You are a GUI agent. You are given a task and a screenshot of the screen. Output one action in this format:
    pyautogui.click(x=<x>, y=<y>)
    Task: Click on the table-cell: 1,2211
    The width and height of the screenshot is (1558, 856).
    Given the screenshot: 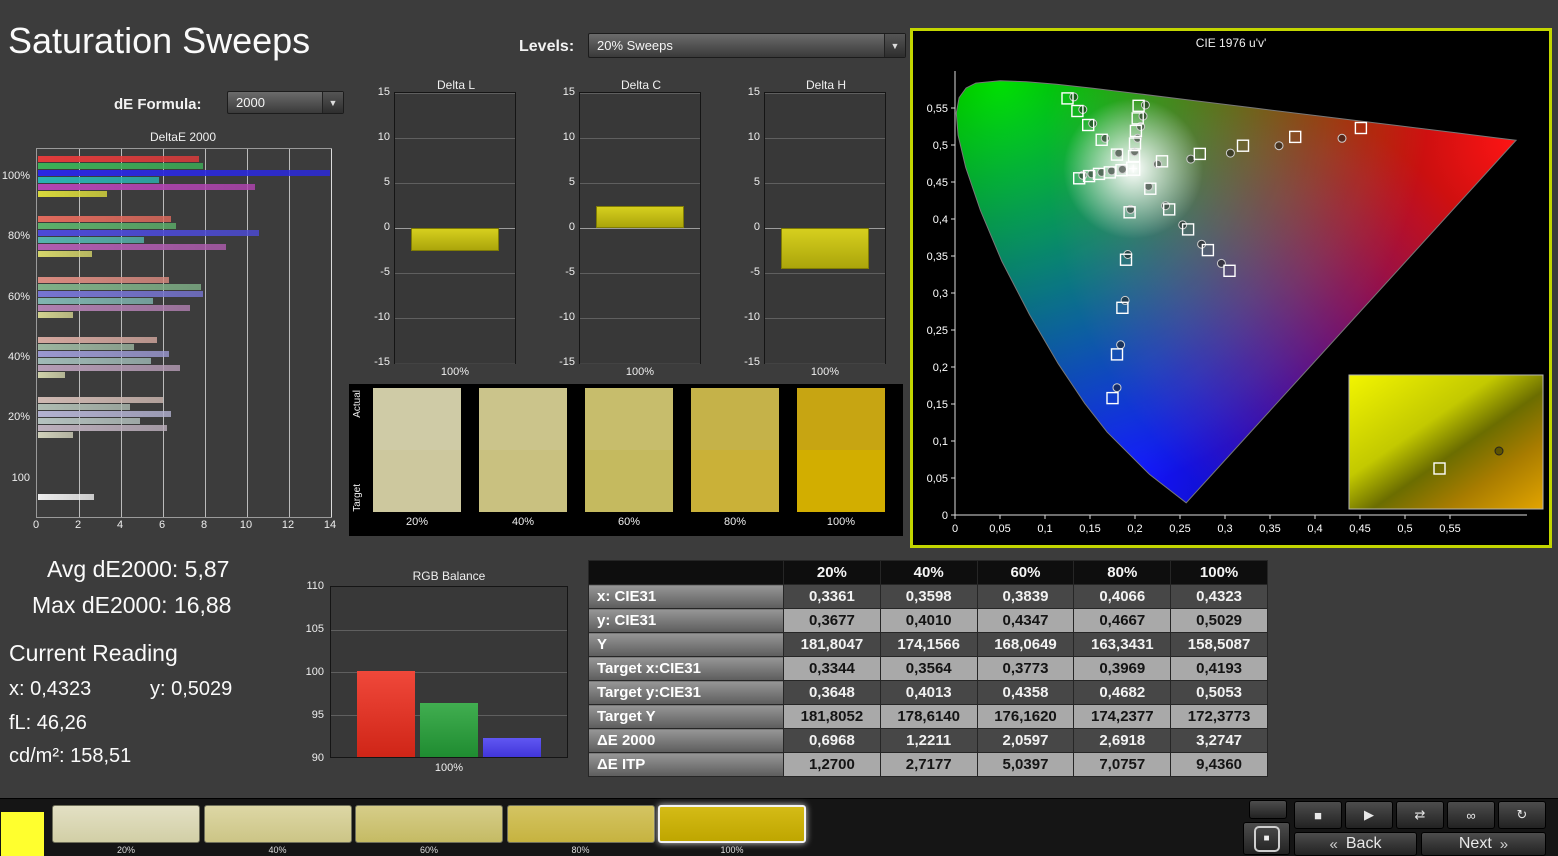 What is the action you would take?
    pyautogui.click(x=928, y=740)
    